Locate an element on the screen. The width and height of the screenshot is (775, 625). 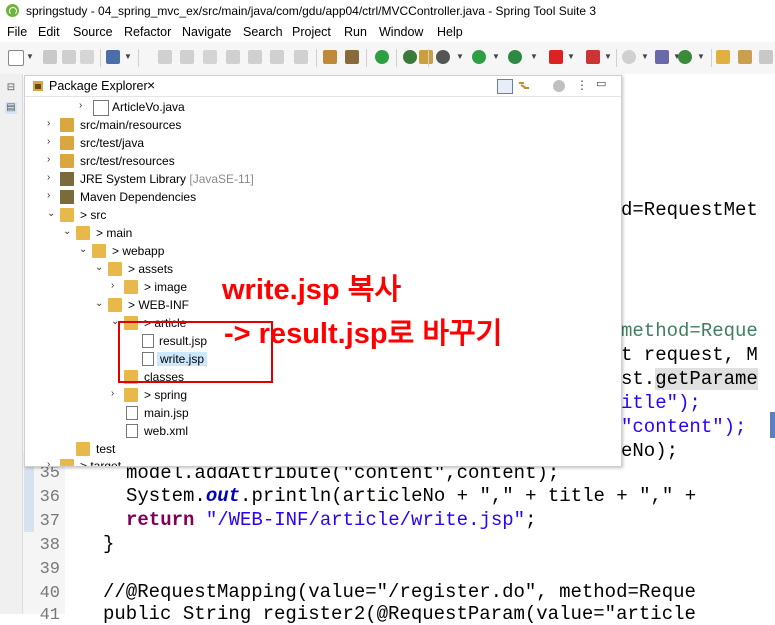
menu-help: Help is located at coordinates (450, 32).